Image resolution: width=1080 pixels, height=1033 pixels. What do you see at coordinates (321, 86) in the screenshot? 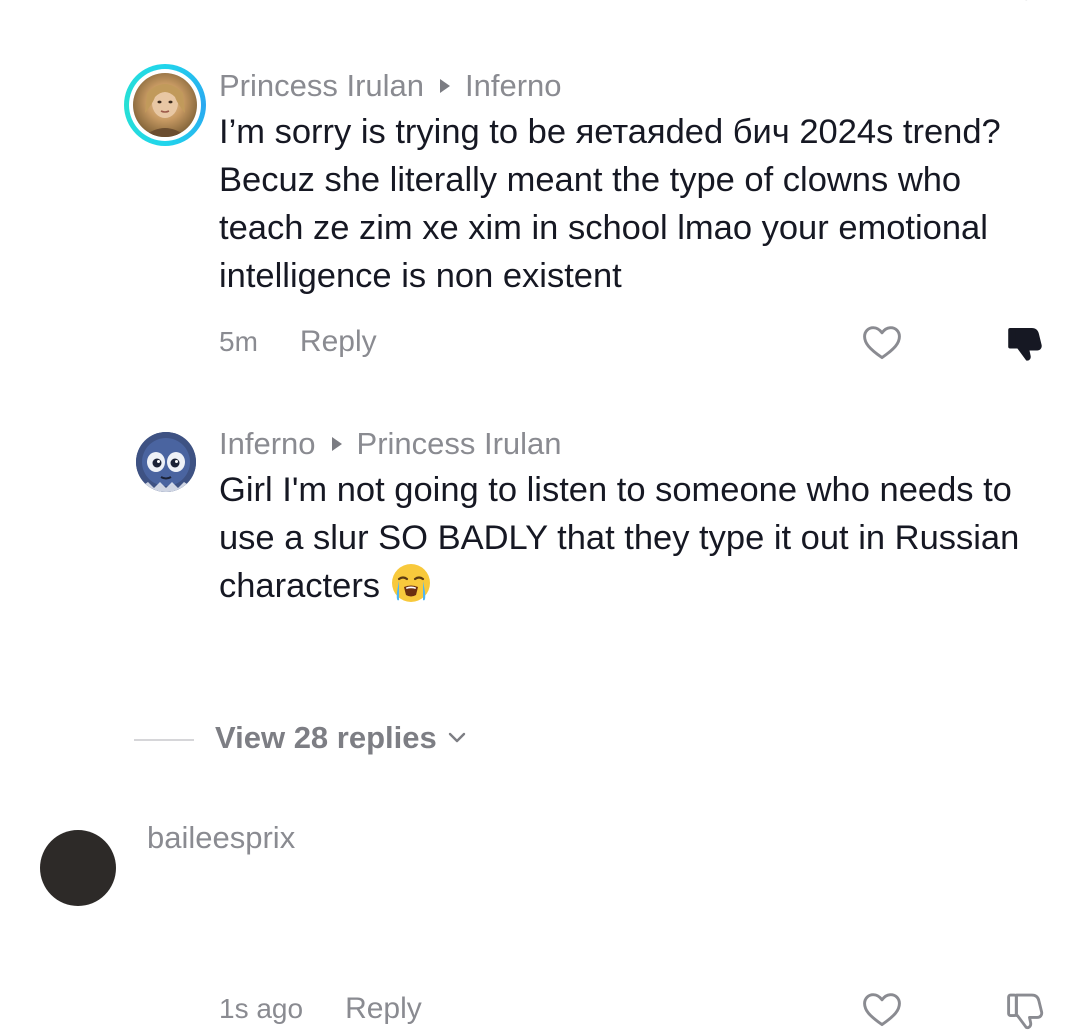
I see `comment-author: Princess Irulan` at bounding box center [321, 86].